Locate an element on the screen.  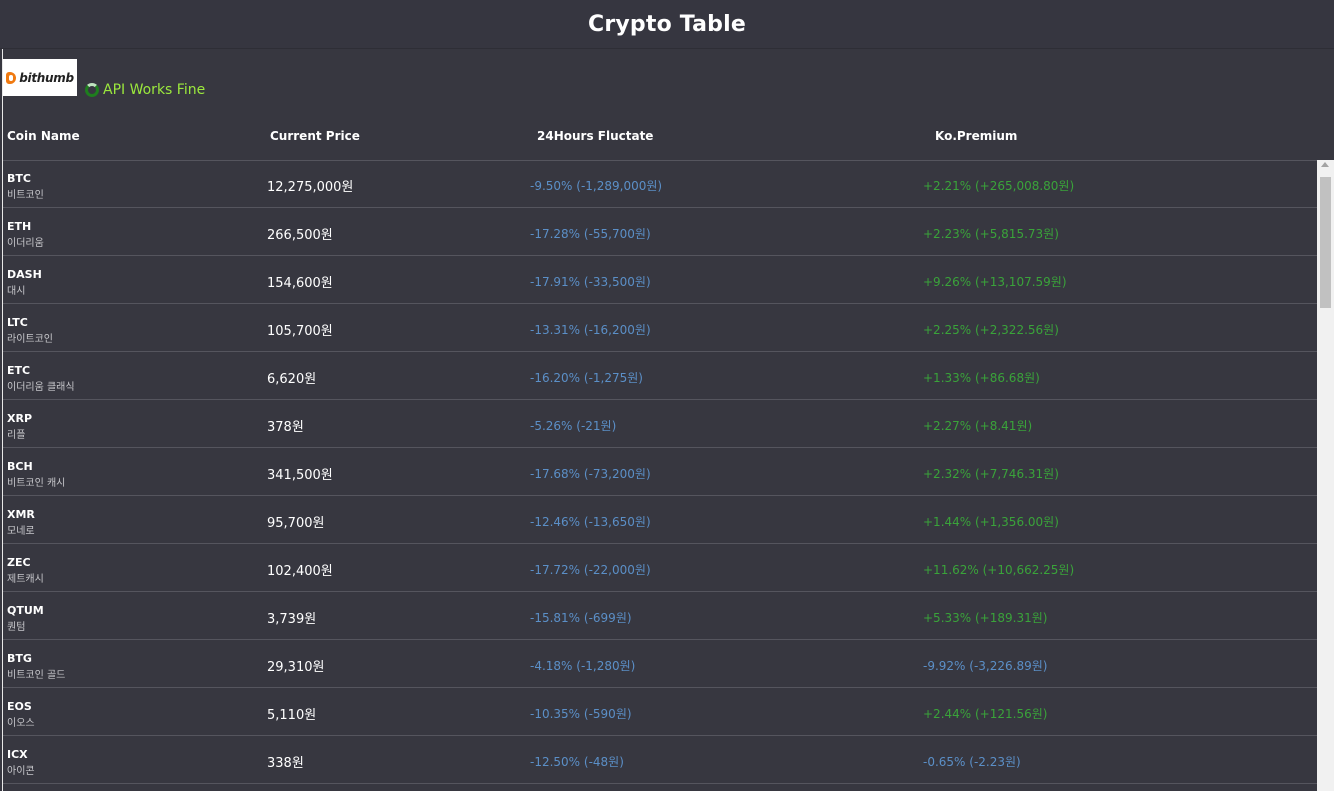
coin-symbol: BTC is located at coordinates (19, 178).